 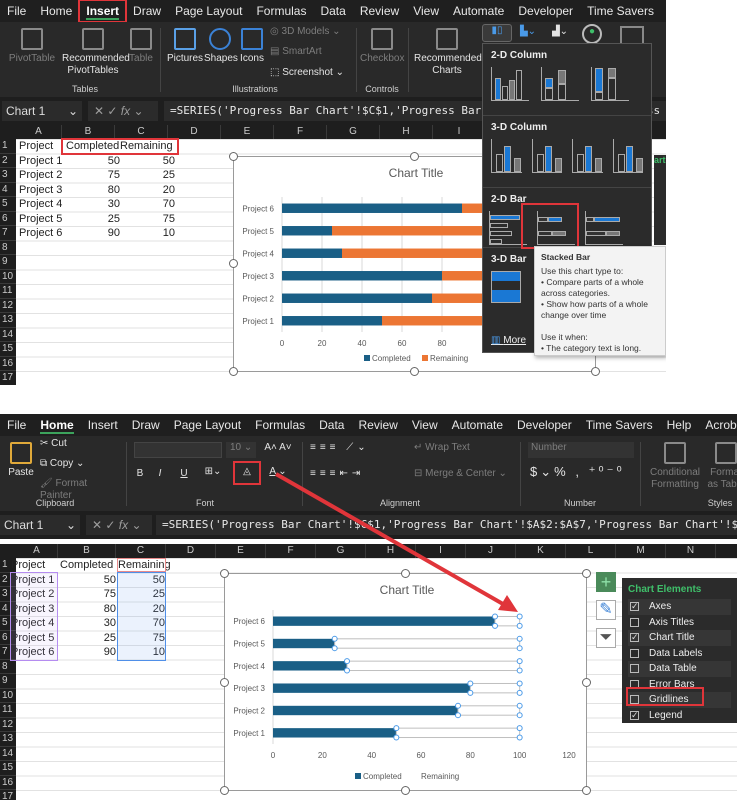 What do you see at coordinates (528, 32) in the screenshot?
I see `insert-hierarchy-chart-button: ▙⌄` at bounding box center [528, 32].